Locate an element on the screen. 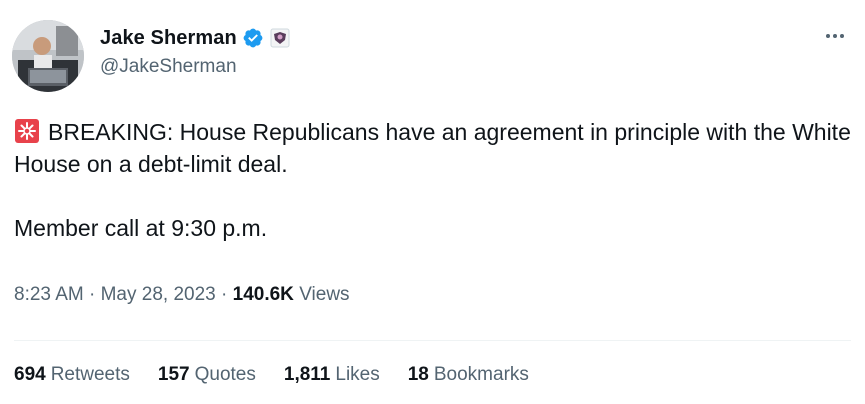 The image size is (865, 404). affiliate-badge-icon is located at coordinates (280, 38).